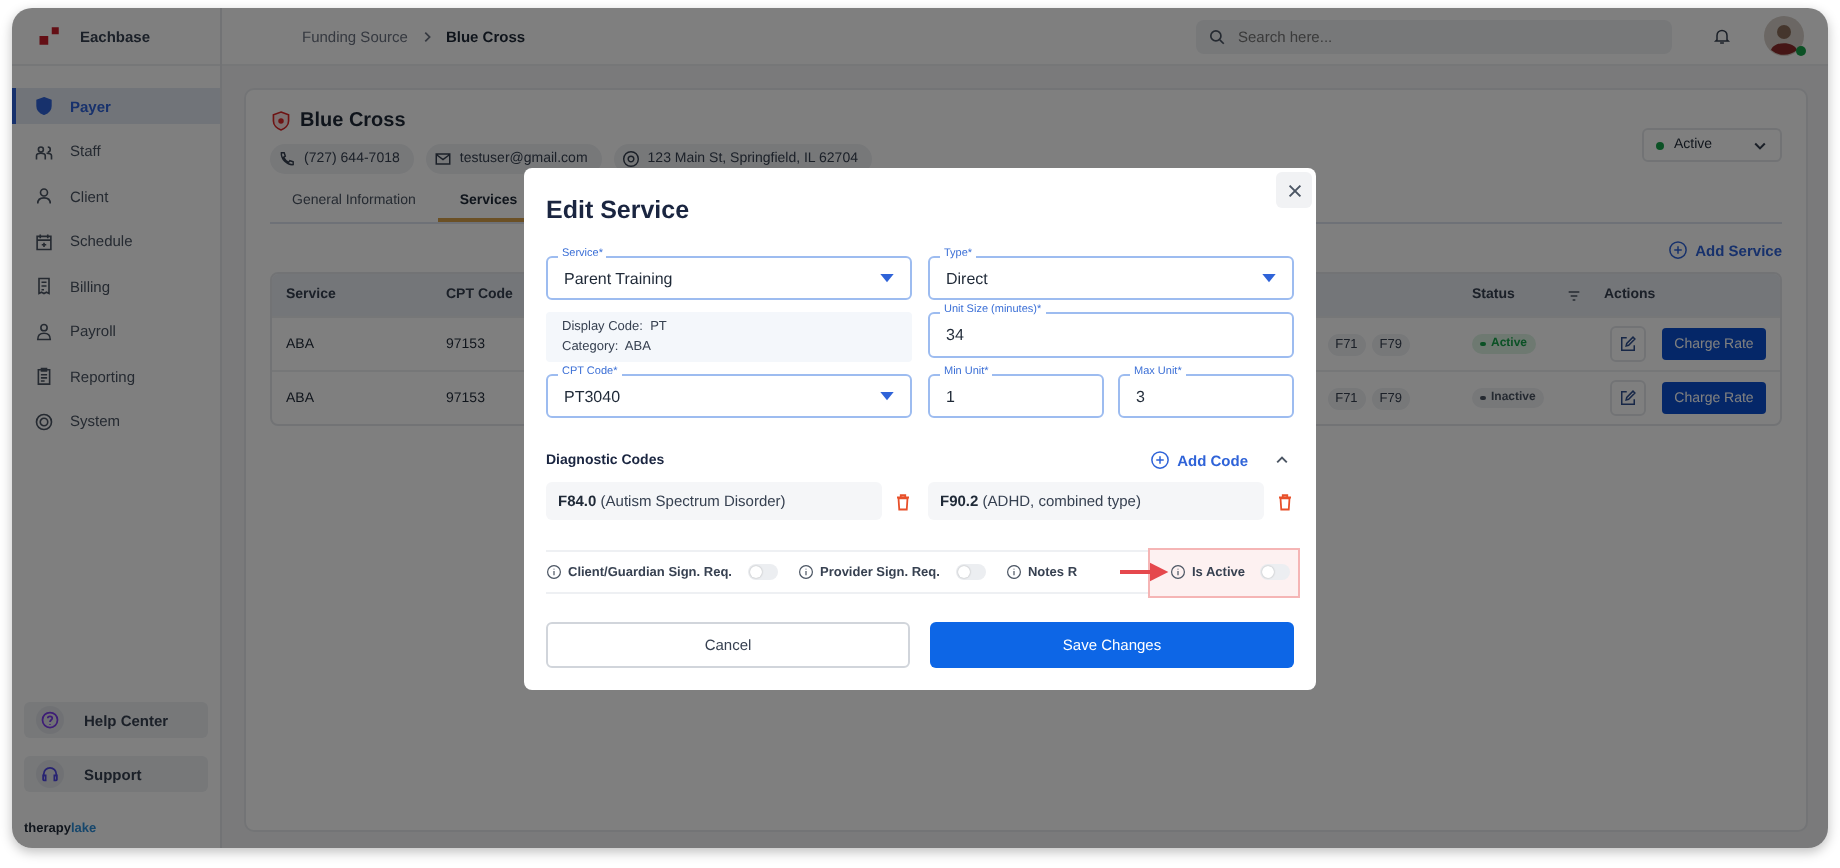 The height and width of the screenshot is (868, 1840). I want to click on arrow-icon, so click(1145, 572).